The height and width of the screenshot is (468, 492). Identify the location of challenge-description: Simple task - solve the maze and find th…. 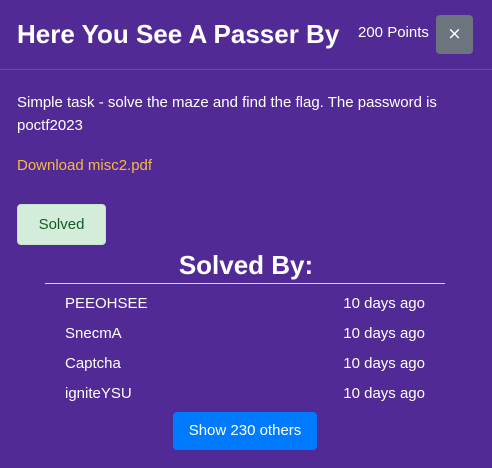
(227, 114).